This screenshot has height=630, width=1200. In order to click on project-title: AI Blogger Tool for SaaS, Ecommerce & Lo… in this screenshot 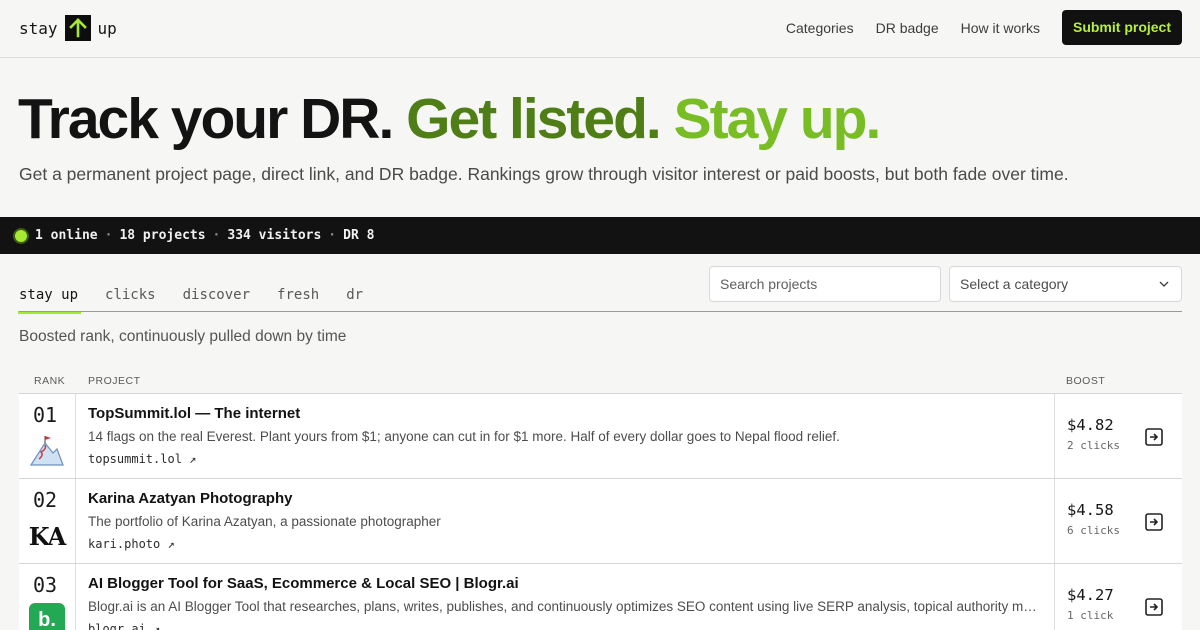, I will do `click(303, 583)`.